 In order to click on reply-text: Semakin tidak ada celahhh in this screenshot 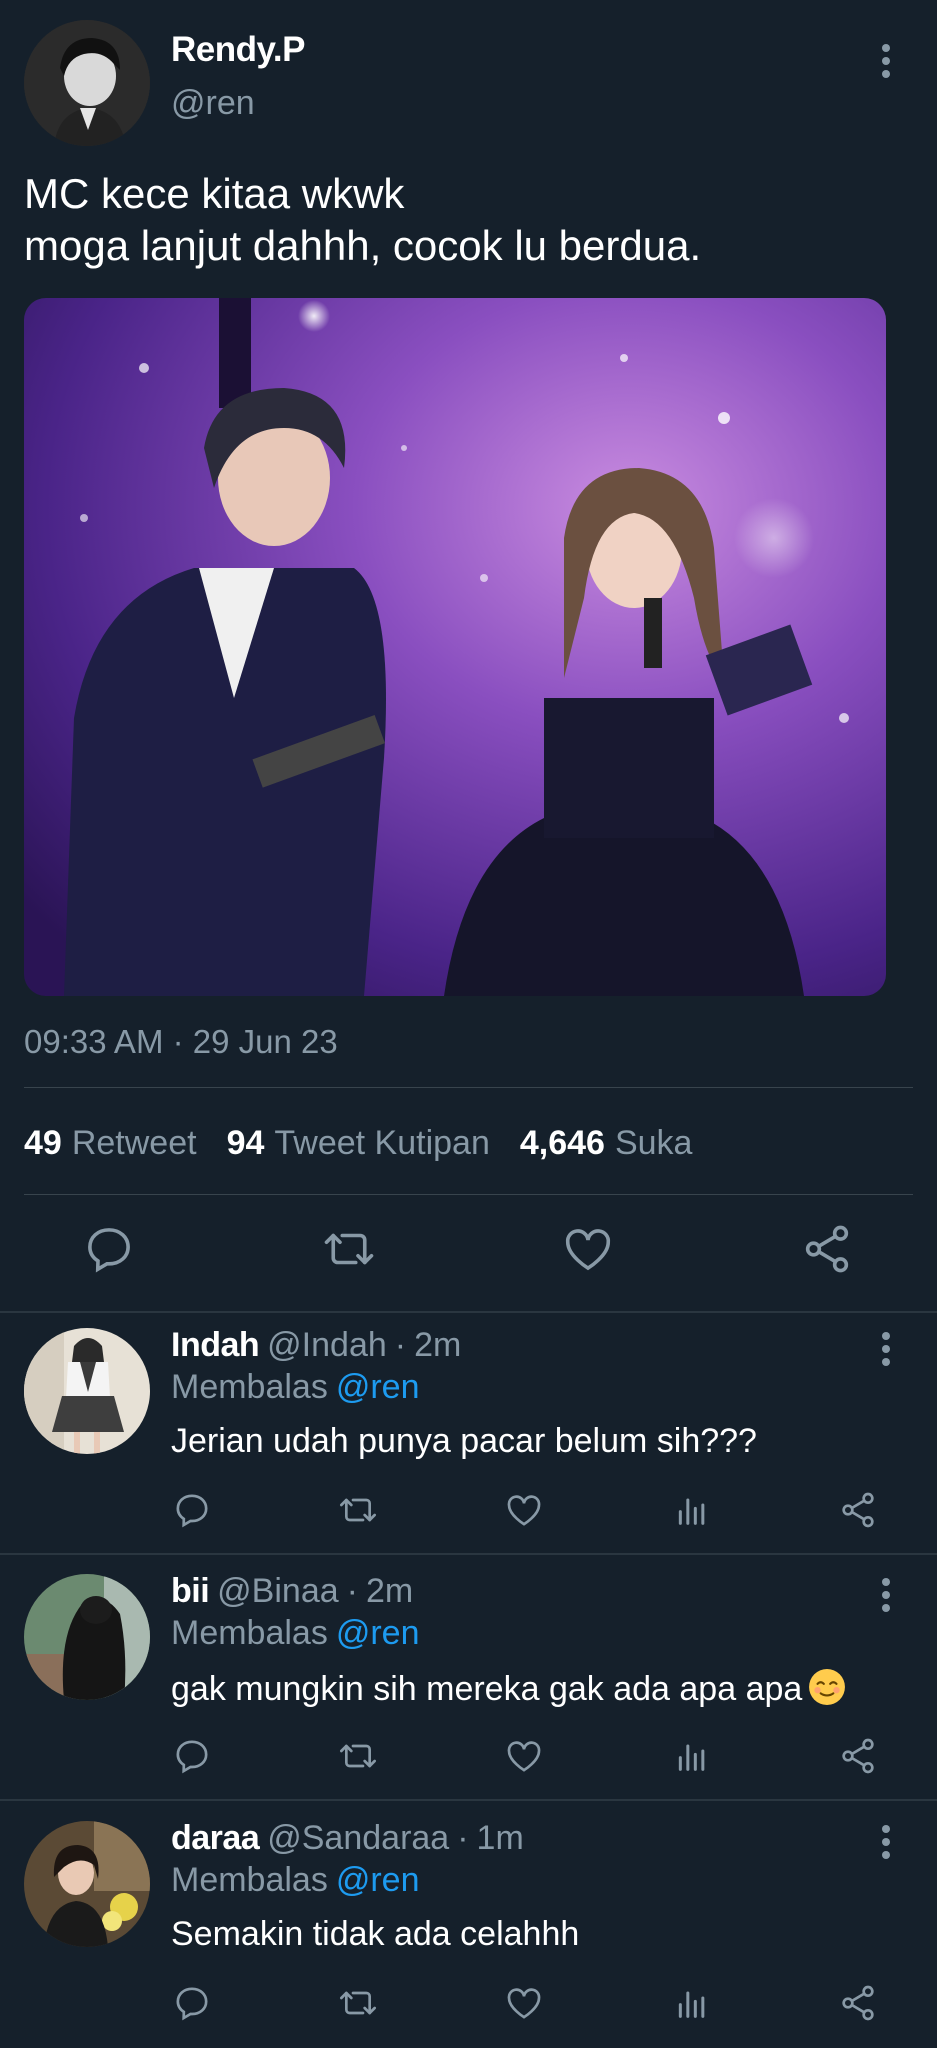, I will do `click(375, 1934)`.